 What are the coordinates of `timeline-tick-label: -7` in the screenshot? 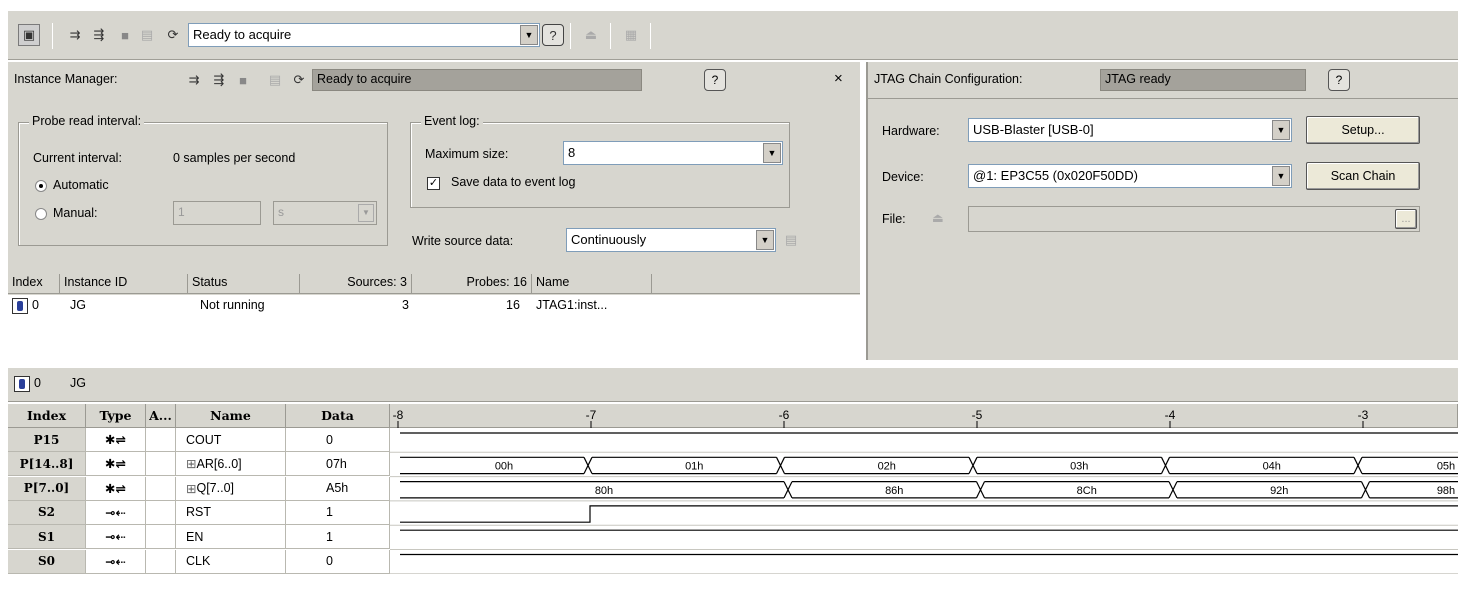 It's located at (591, 415).